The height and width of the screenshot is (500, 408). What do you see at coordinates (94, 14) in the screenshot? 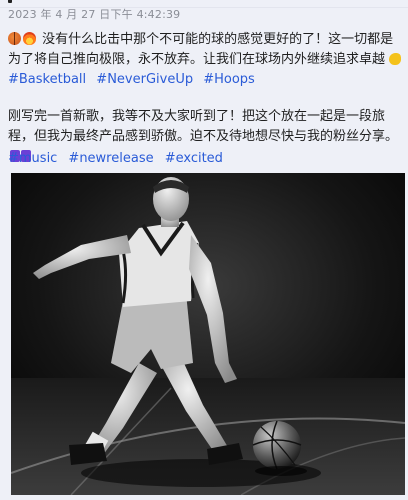
I see `post-timestamp: 2023 年 4 月 27 日下午 4:42:39` at bounding box center [94, 14].